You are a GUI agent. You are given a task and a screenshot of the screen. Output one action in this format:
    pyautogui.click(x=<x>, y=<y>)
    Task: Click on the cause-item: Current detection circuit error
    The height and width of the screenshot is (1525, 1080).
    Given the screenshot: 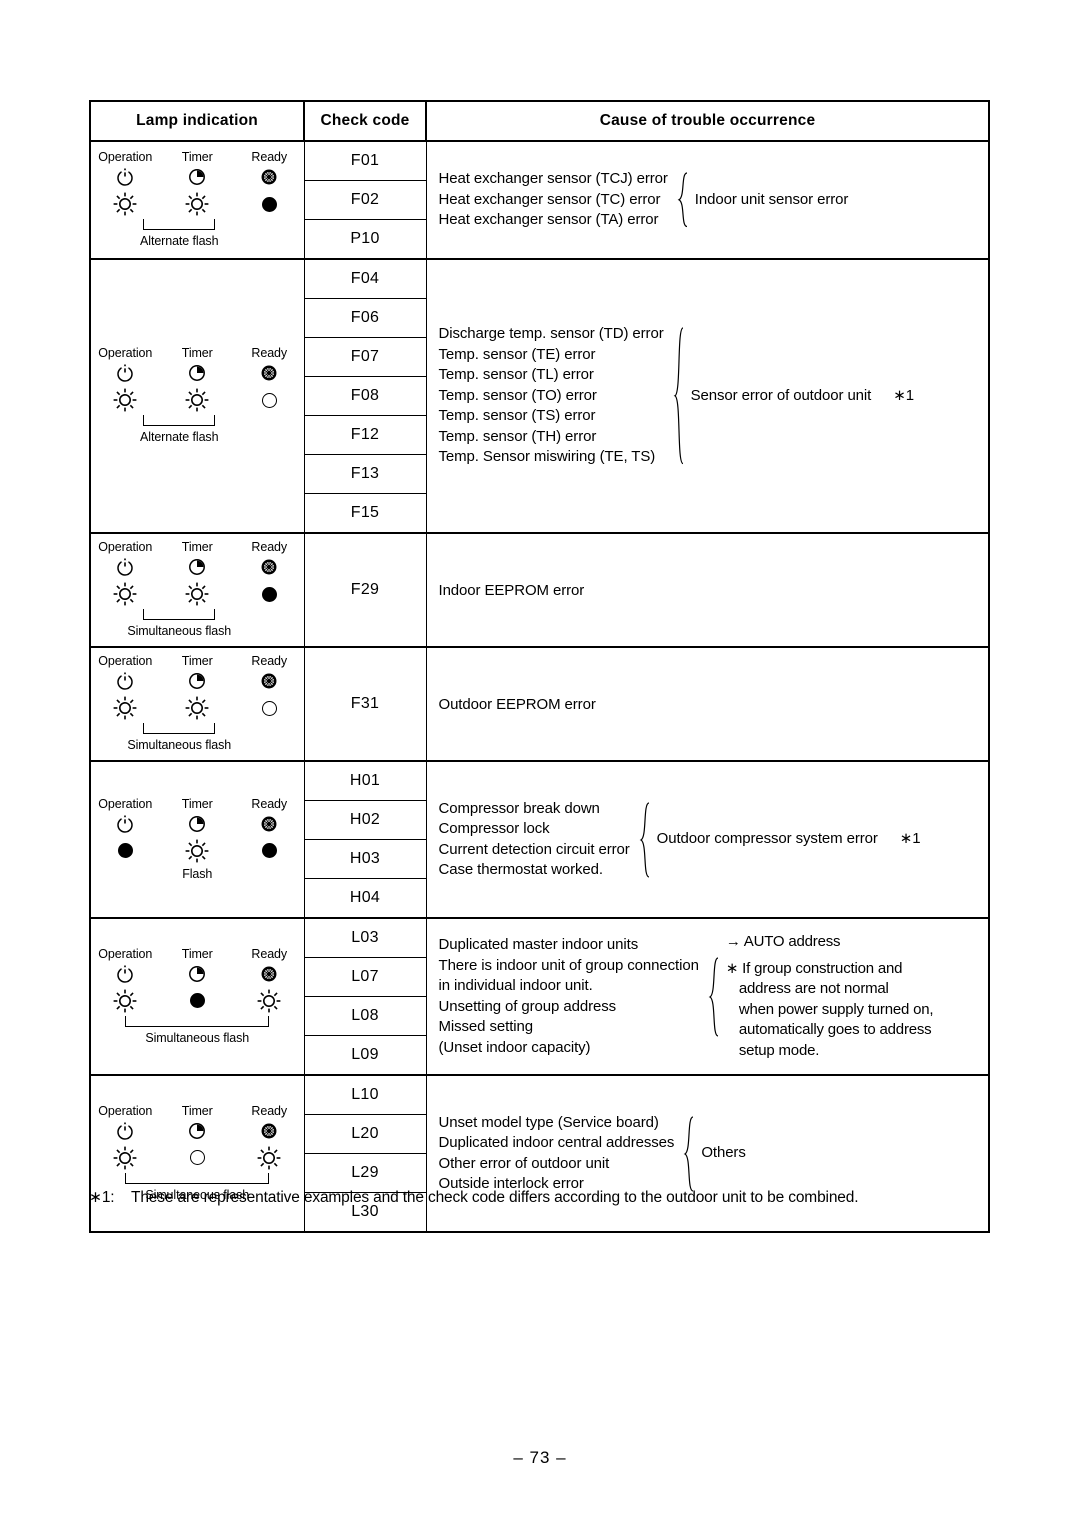 What is the action you would take?
    pyautogui.click(x=534, y=849)
    